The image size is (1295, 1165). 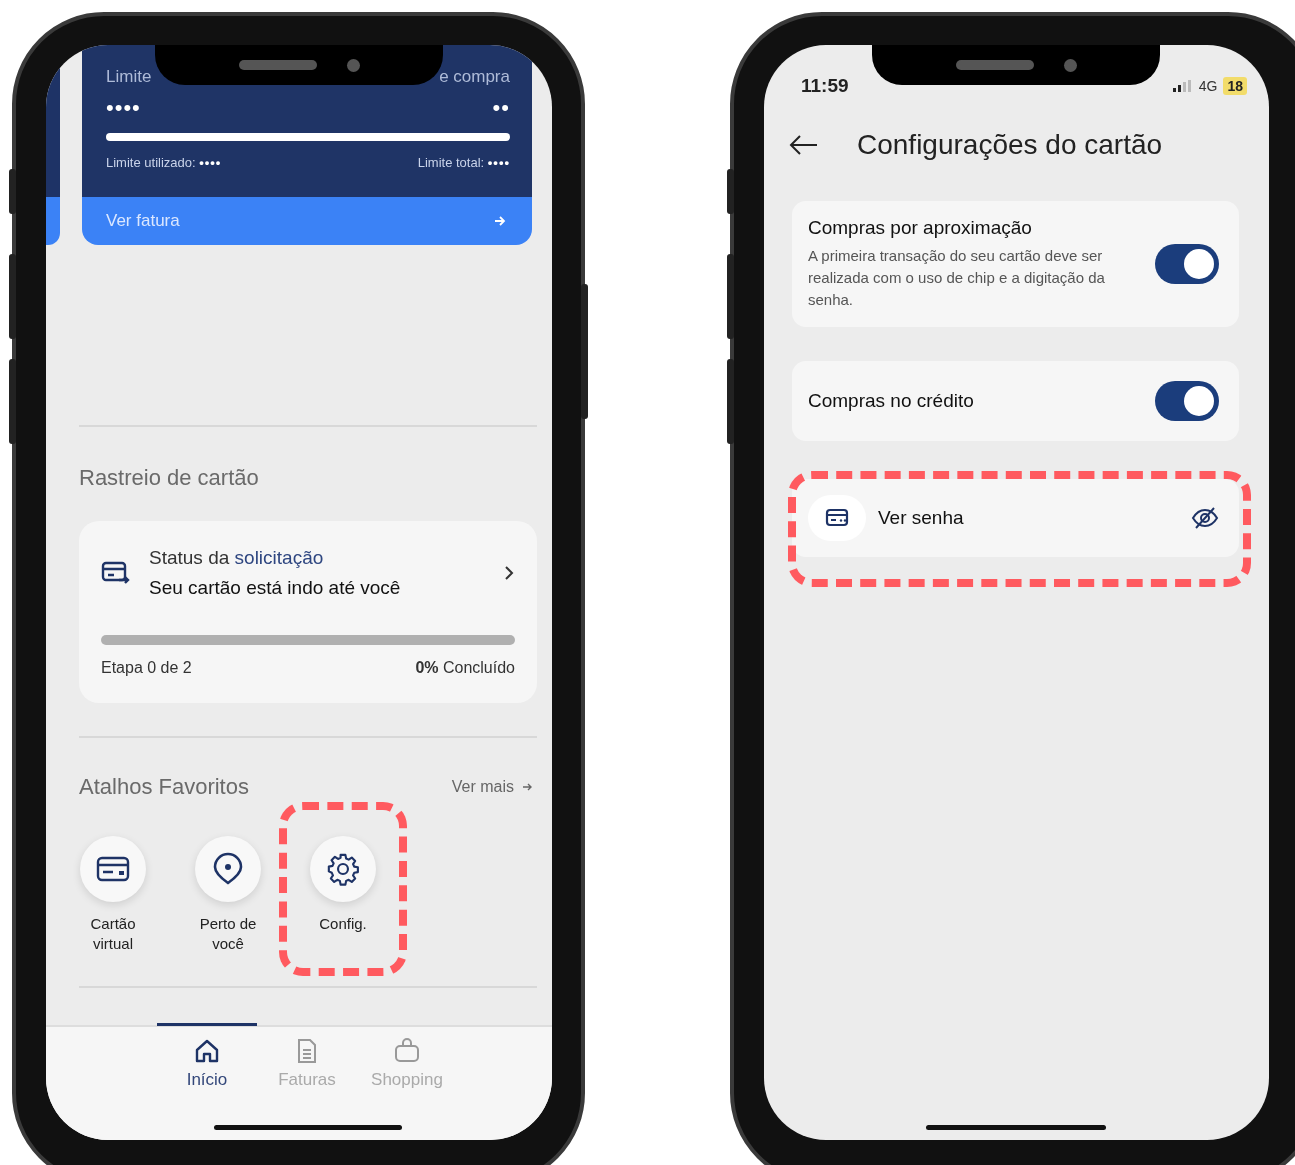 I want to click on screen-title: Configurações do cartão, so click(x=1010, y=145).